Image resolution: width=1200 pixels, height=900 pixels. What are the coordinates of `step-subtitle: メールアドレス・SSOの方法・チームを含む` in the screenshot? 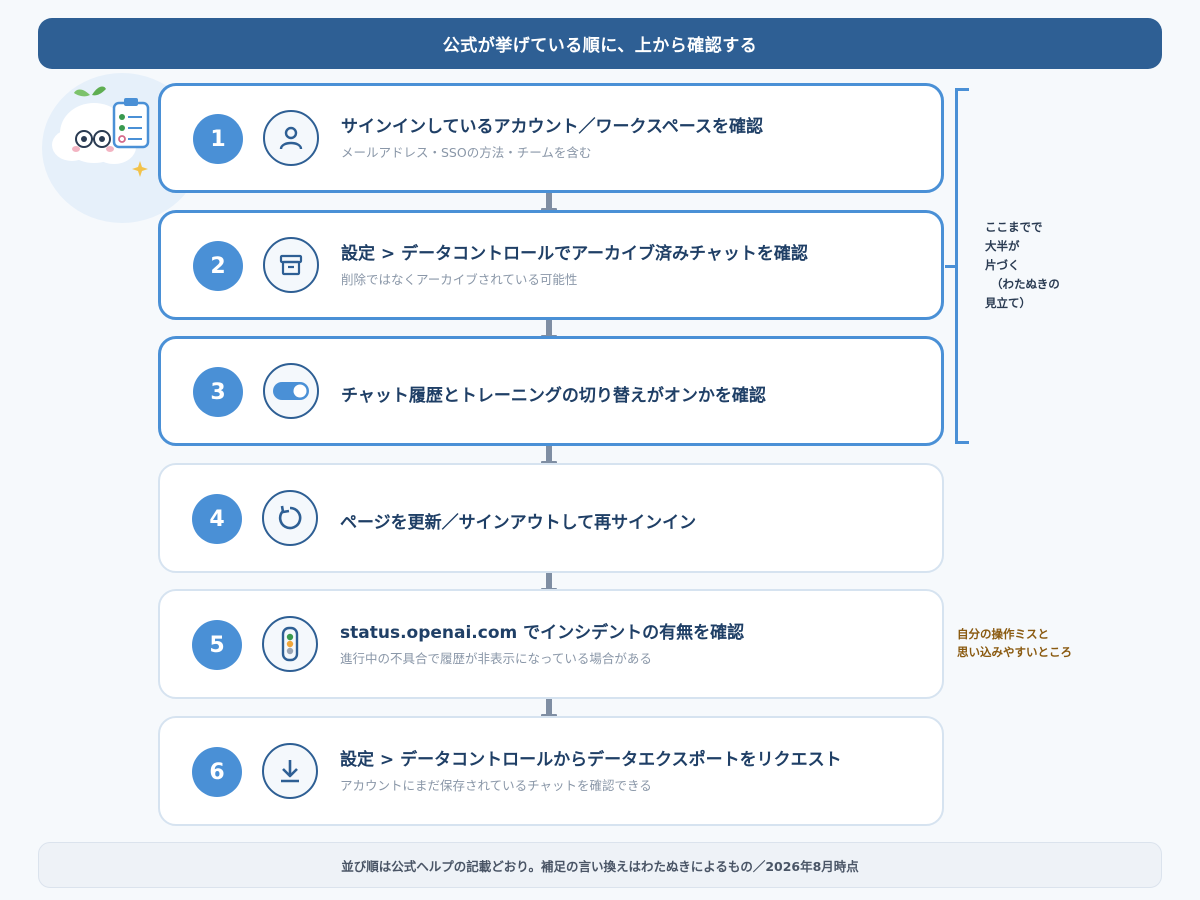 It's located at (466, 152).